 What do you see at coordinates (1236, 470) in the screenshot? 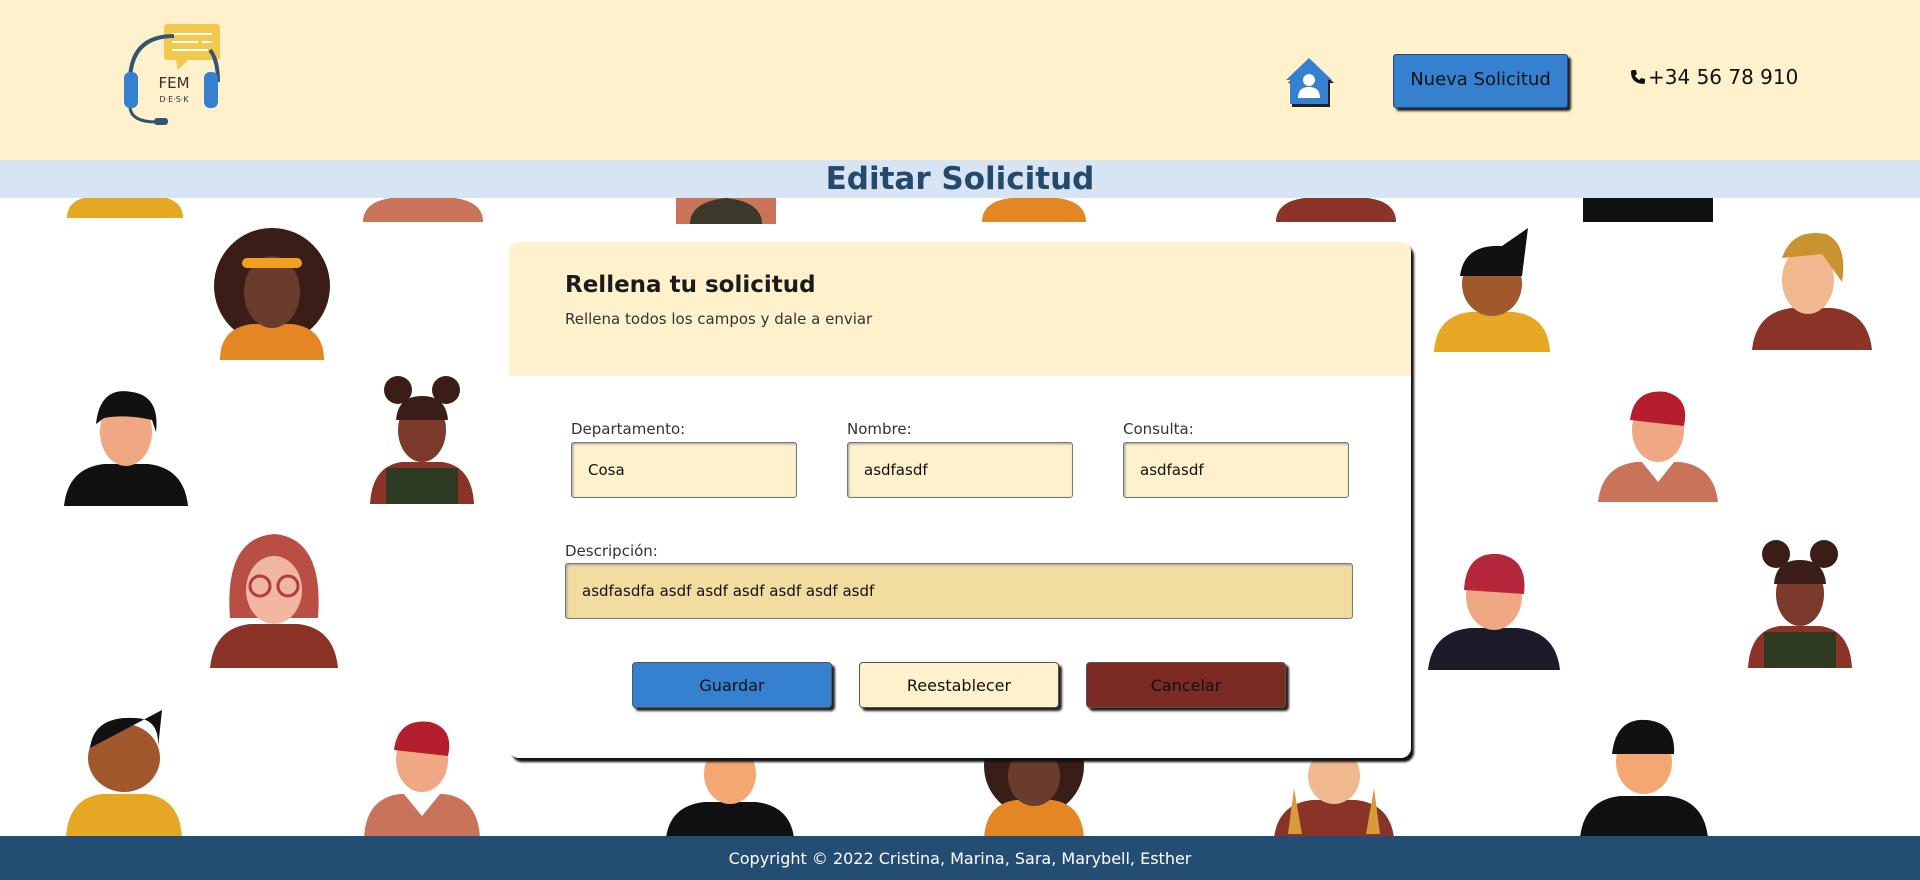
I see `consulta-field` at bounding box center [1236, 470].